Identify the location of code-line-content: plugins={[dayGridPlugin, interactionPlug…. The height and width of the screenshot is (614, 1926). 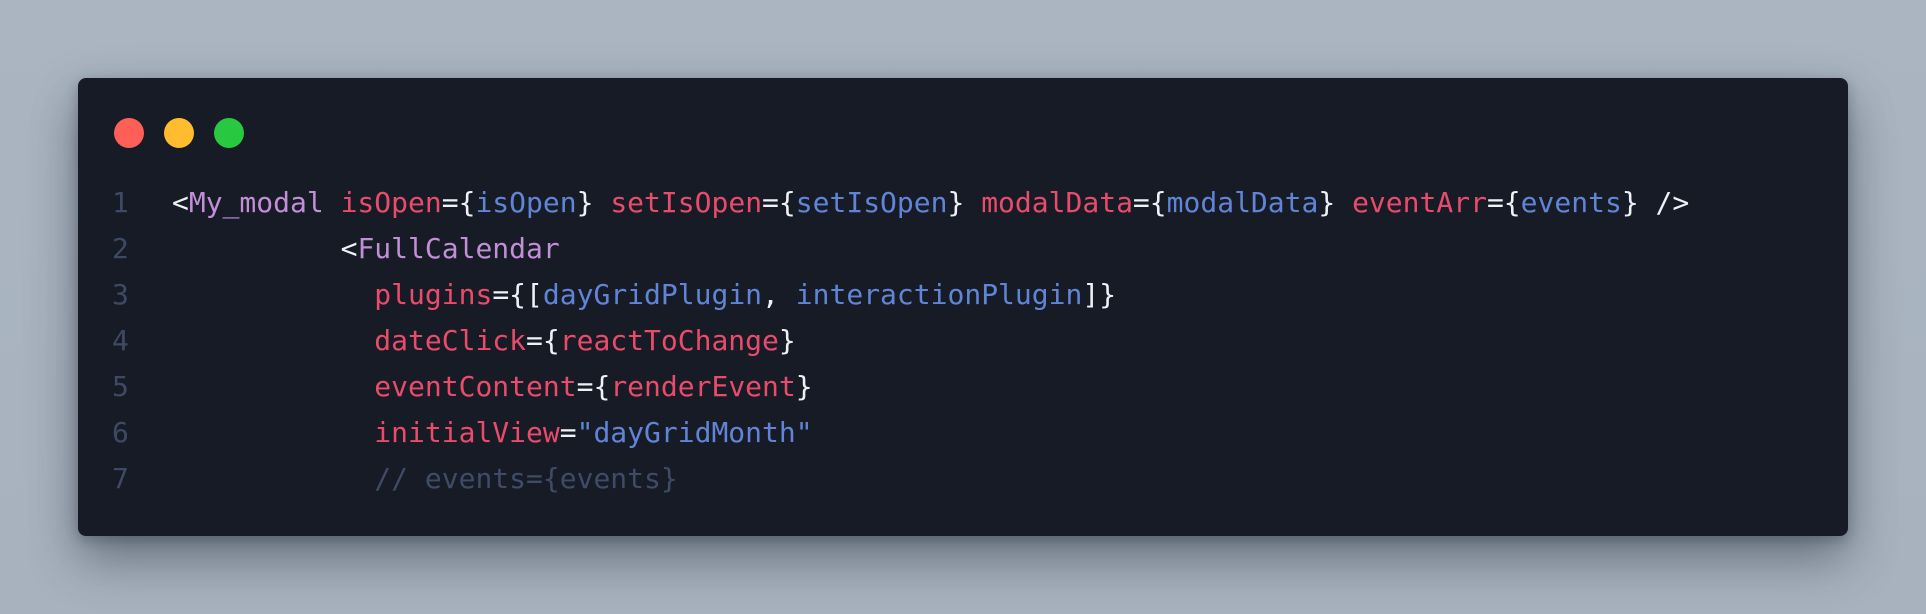
(643, 295).